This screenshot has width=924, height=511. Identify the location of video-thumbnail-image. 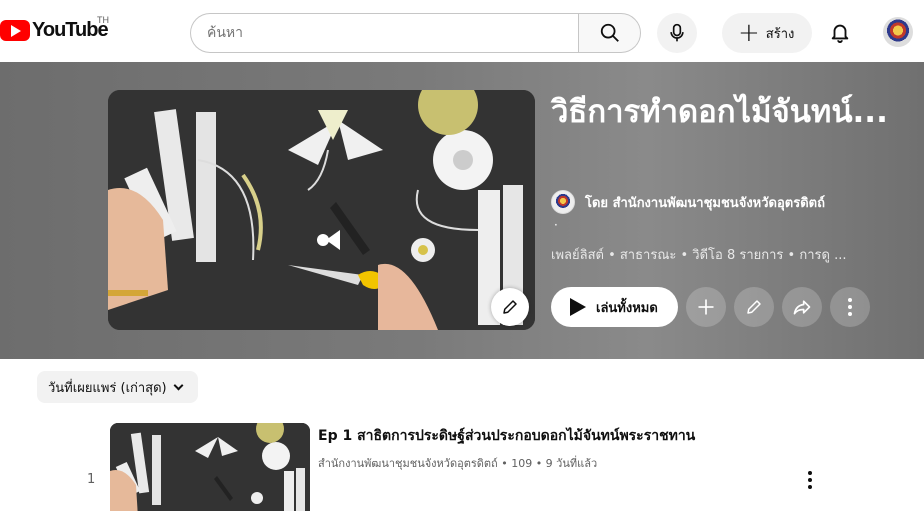
(210, 467).